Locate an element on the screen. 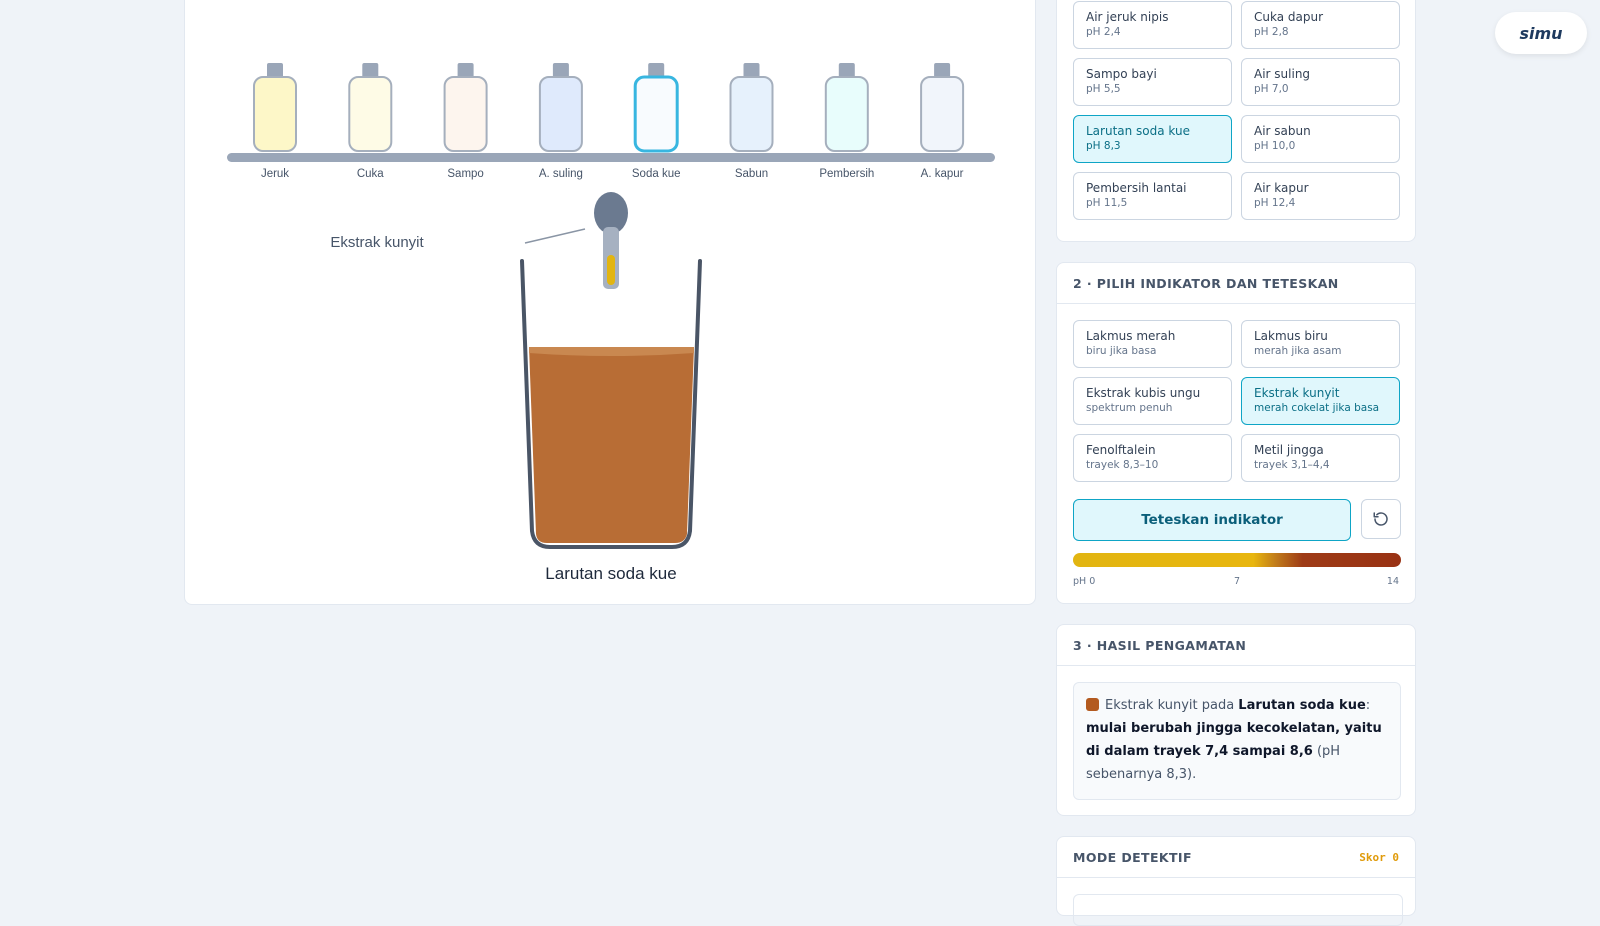  bottle-sabun is located at coordinates (751, 107).